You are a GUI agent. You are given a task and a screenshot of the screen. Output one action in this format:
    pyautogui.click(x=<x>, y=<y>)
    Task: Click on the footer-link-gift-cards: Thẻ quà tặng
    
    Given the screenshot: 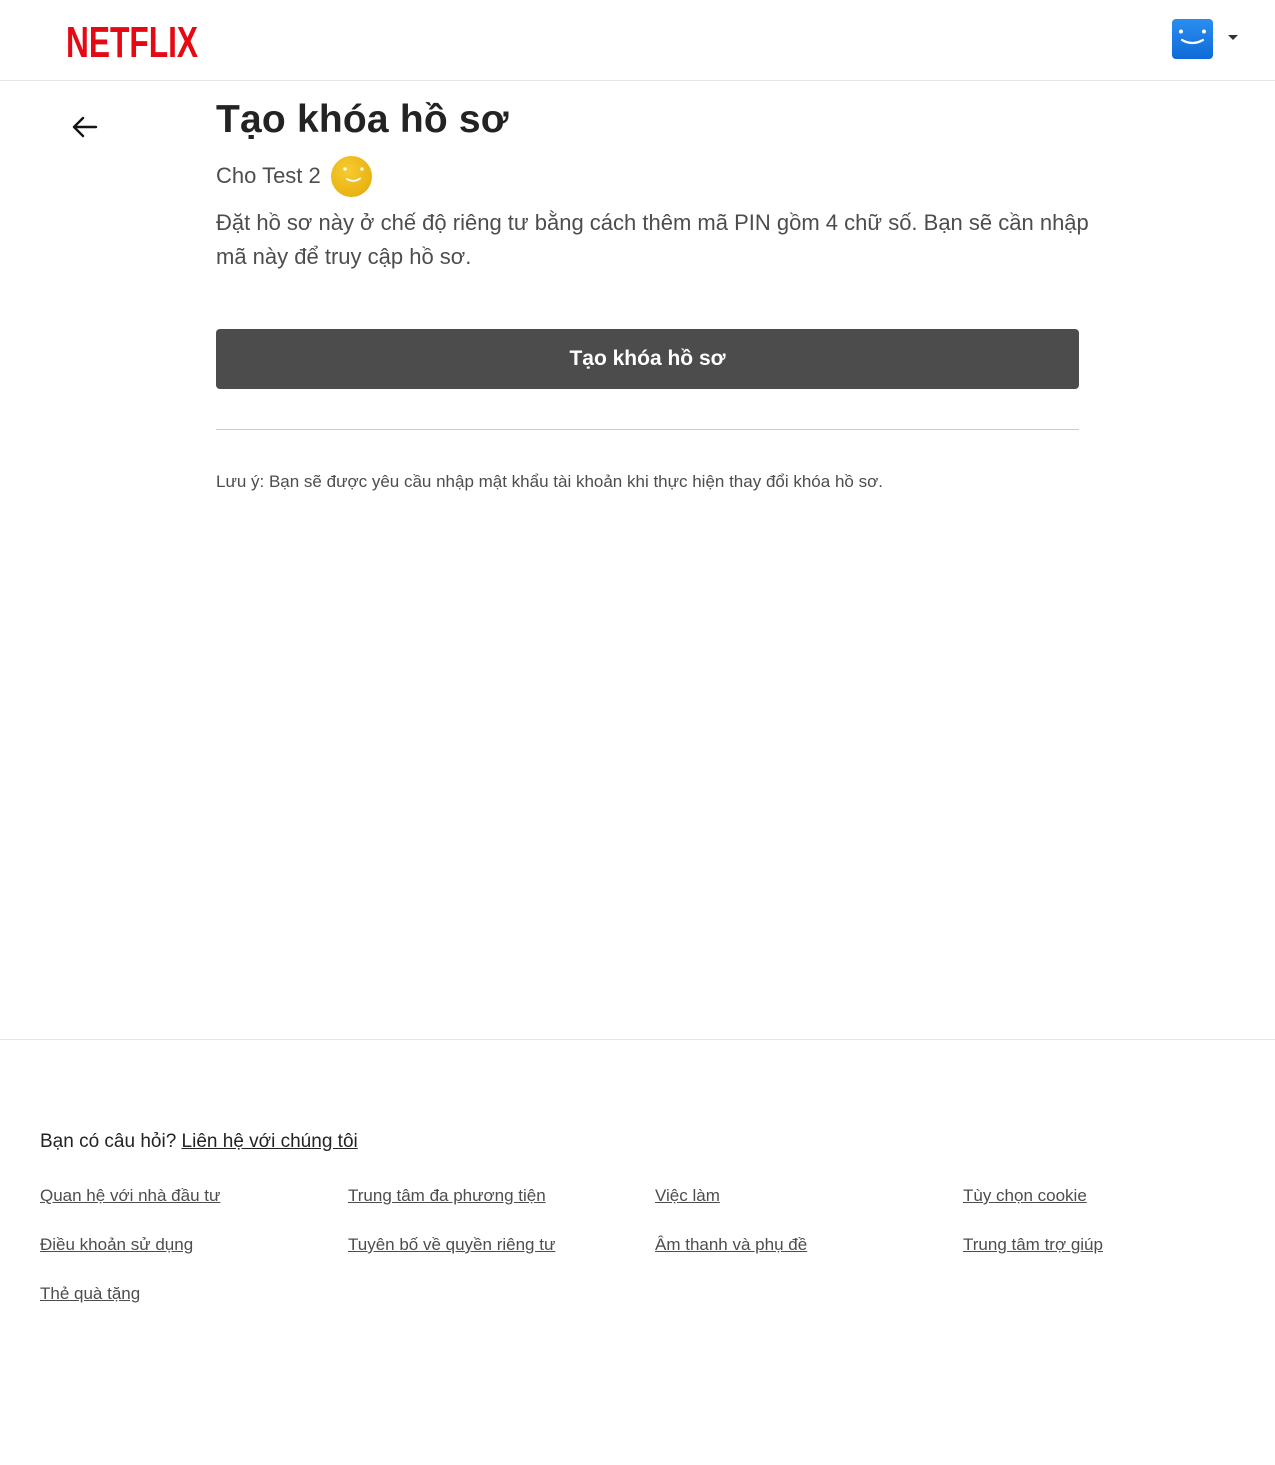 What is the action you would take?
    pyautogui.click(x=90, y=1294)
    